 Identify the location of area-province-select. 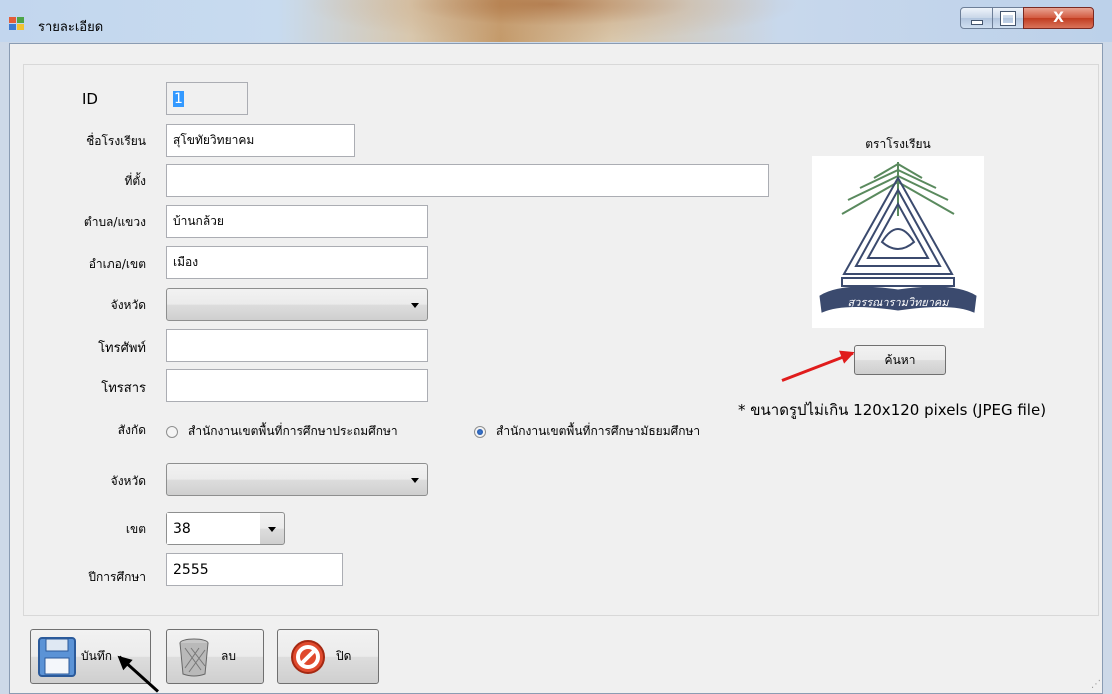
(297, 479).